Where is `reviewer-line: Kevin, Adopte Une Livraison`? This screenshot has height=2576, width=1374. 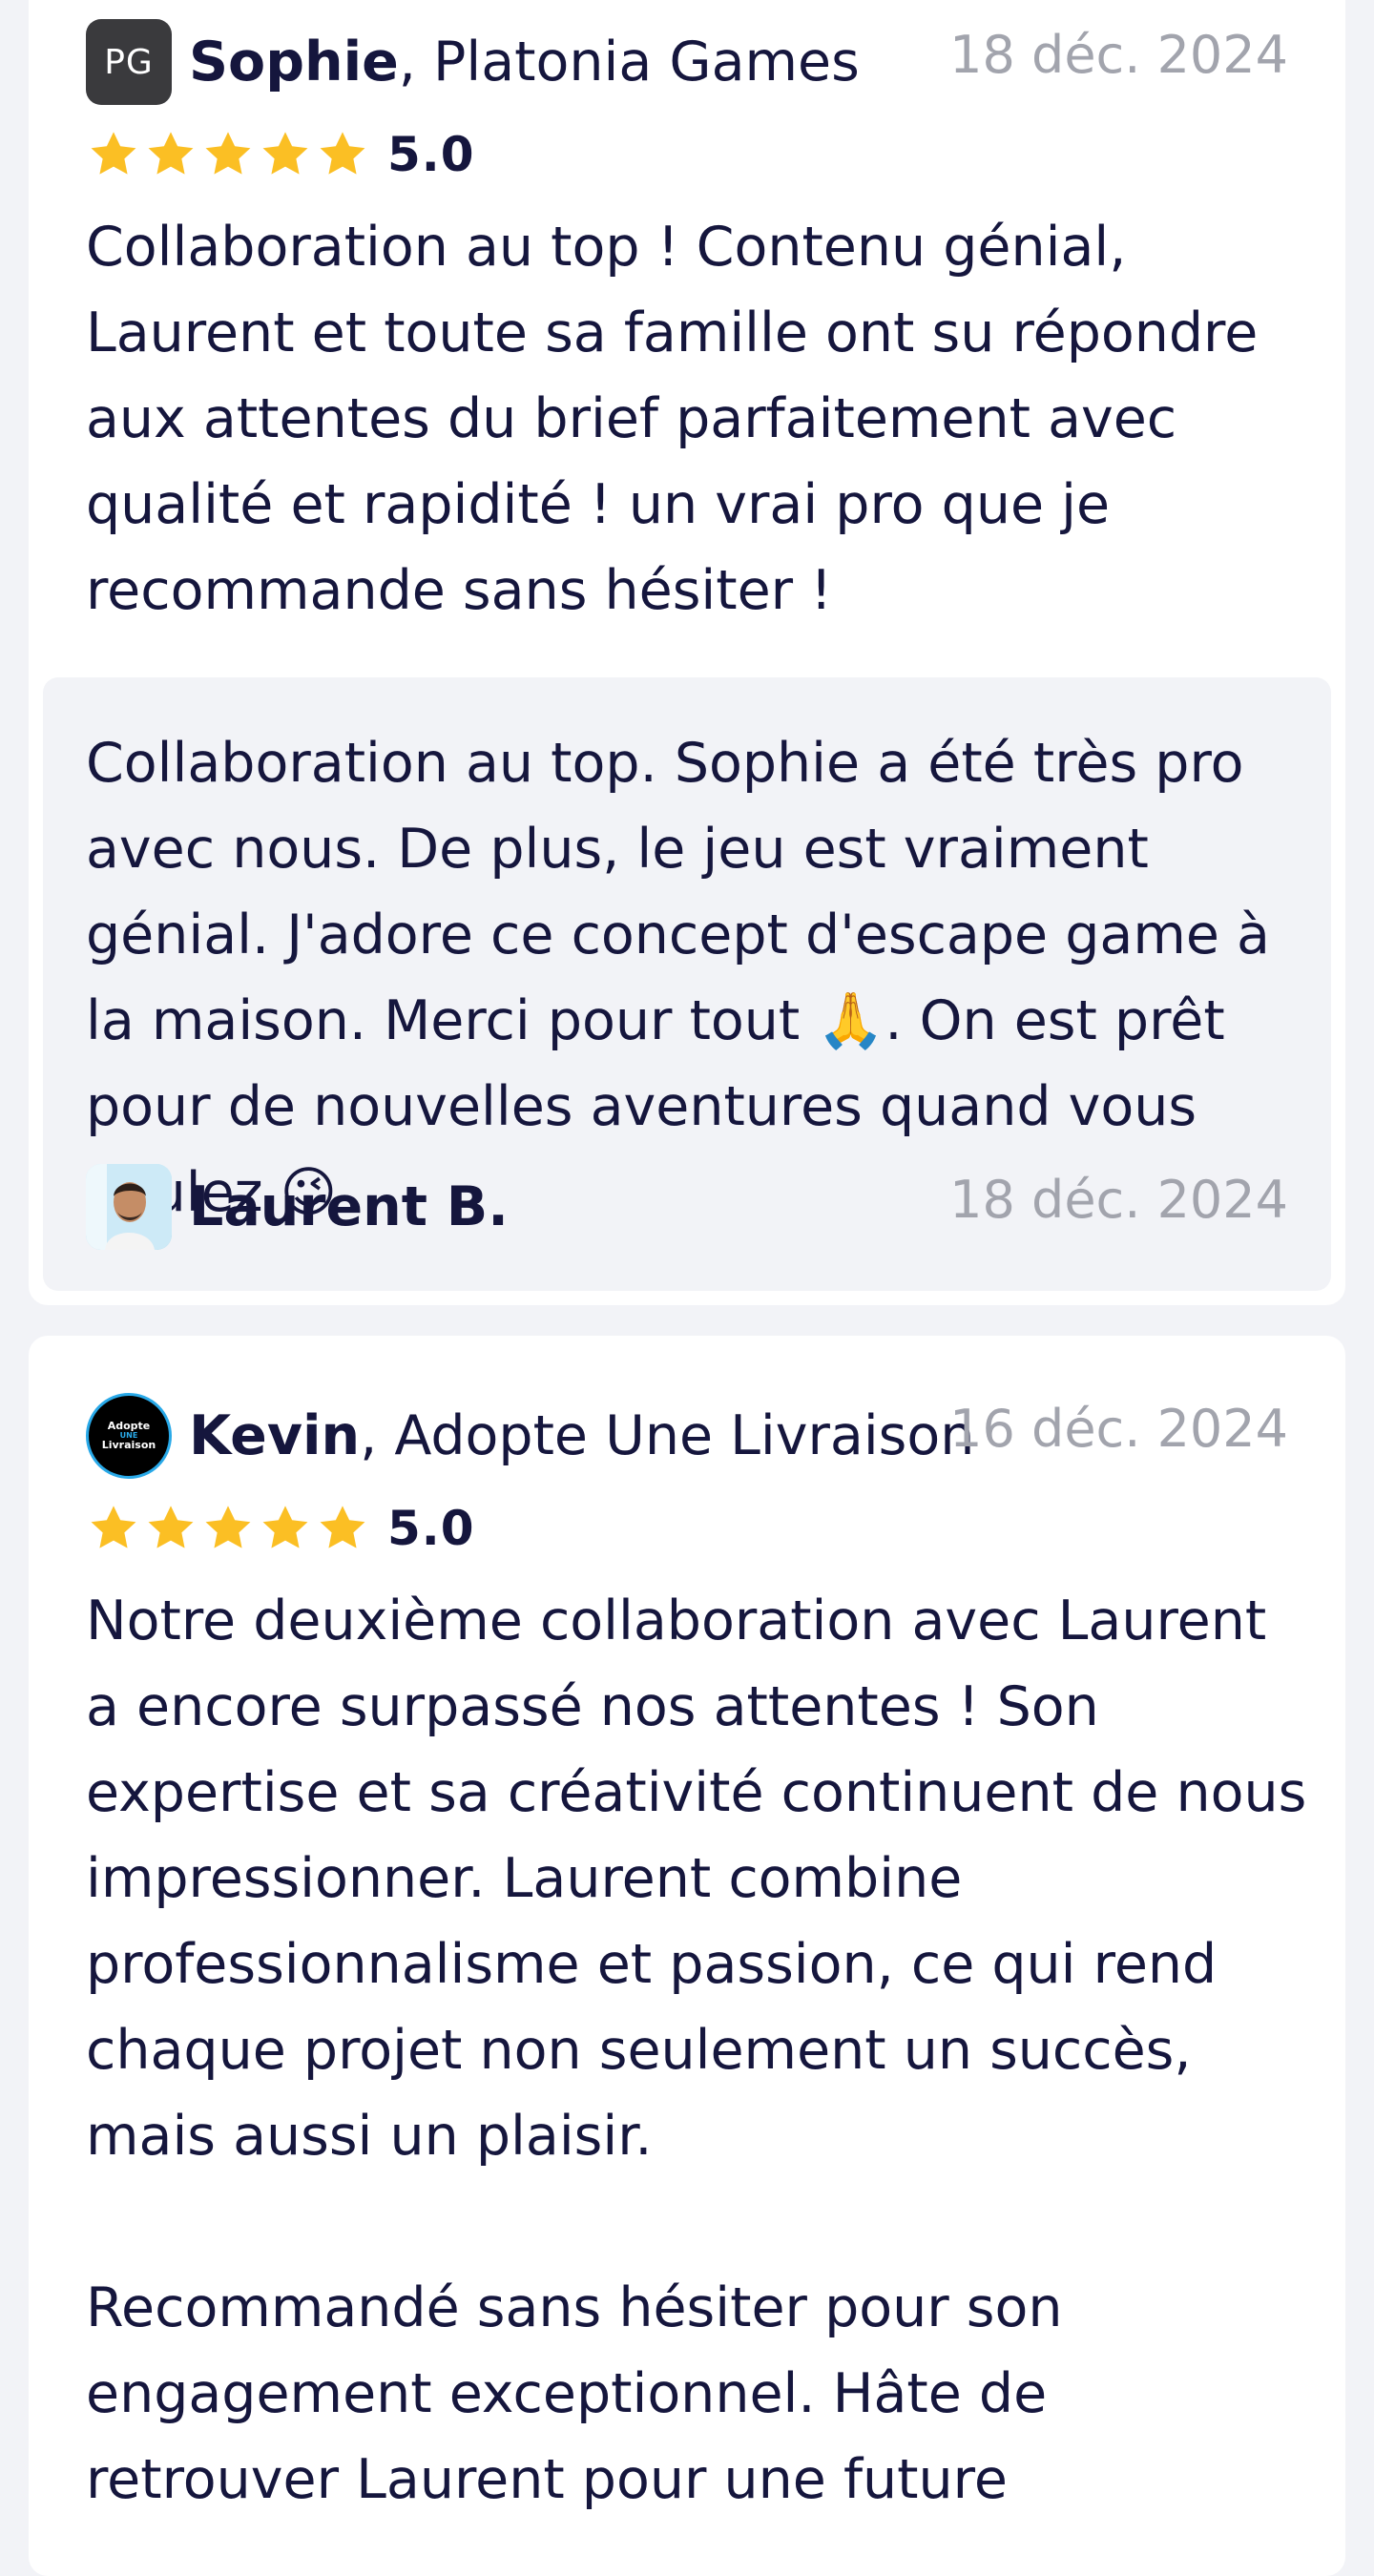 reviewer-line: Kevin, Adopte Une Livraison is located at coordinates (581, 1435).